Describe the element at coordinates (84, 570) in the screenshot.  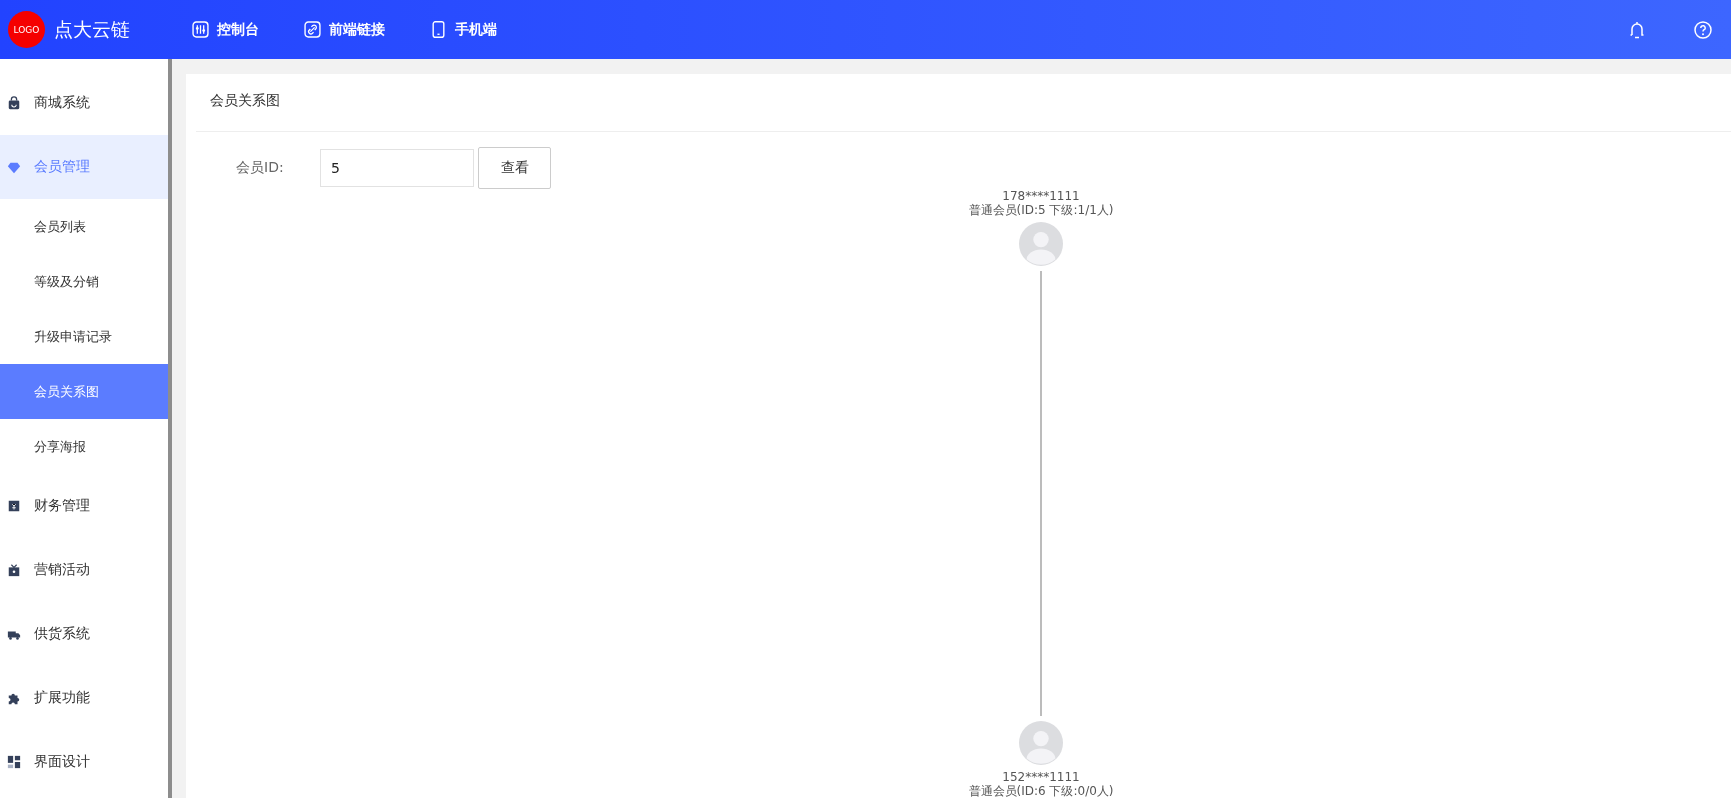
I see `sidebar-item: 营销活动` at that location.